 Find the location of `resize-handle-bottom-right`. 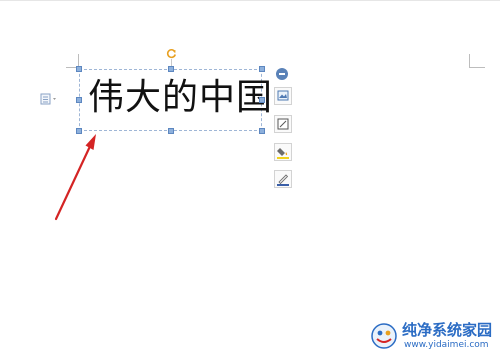

resize-handle-bottom-right is located at coordinates (262, 131).